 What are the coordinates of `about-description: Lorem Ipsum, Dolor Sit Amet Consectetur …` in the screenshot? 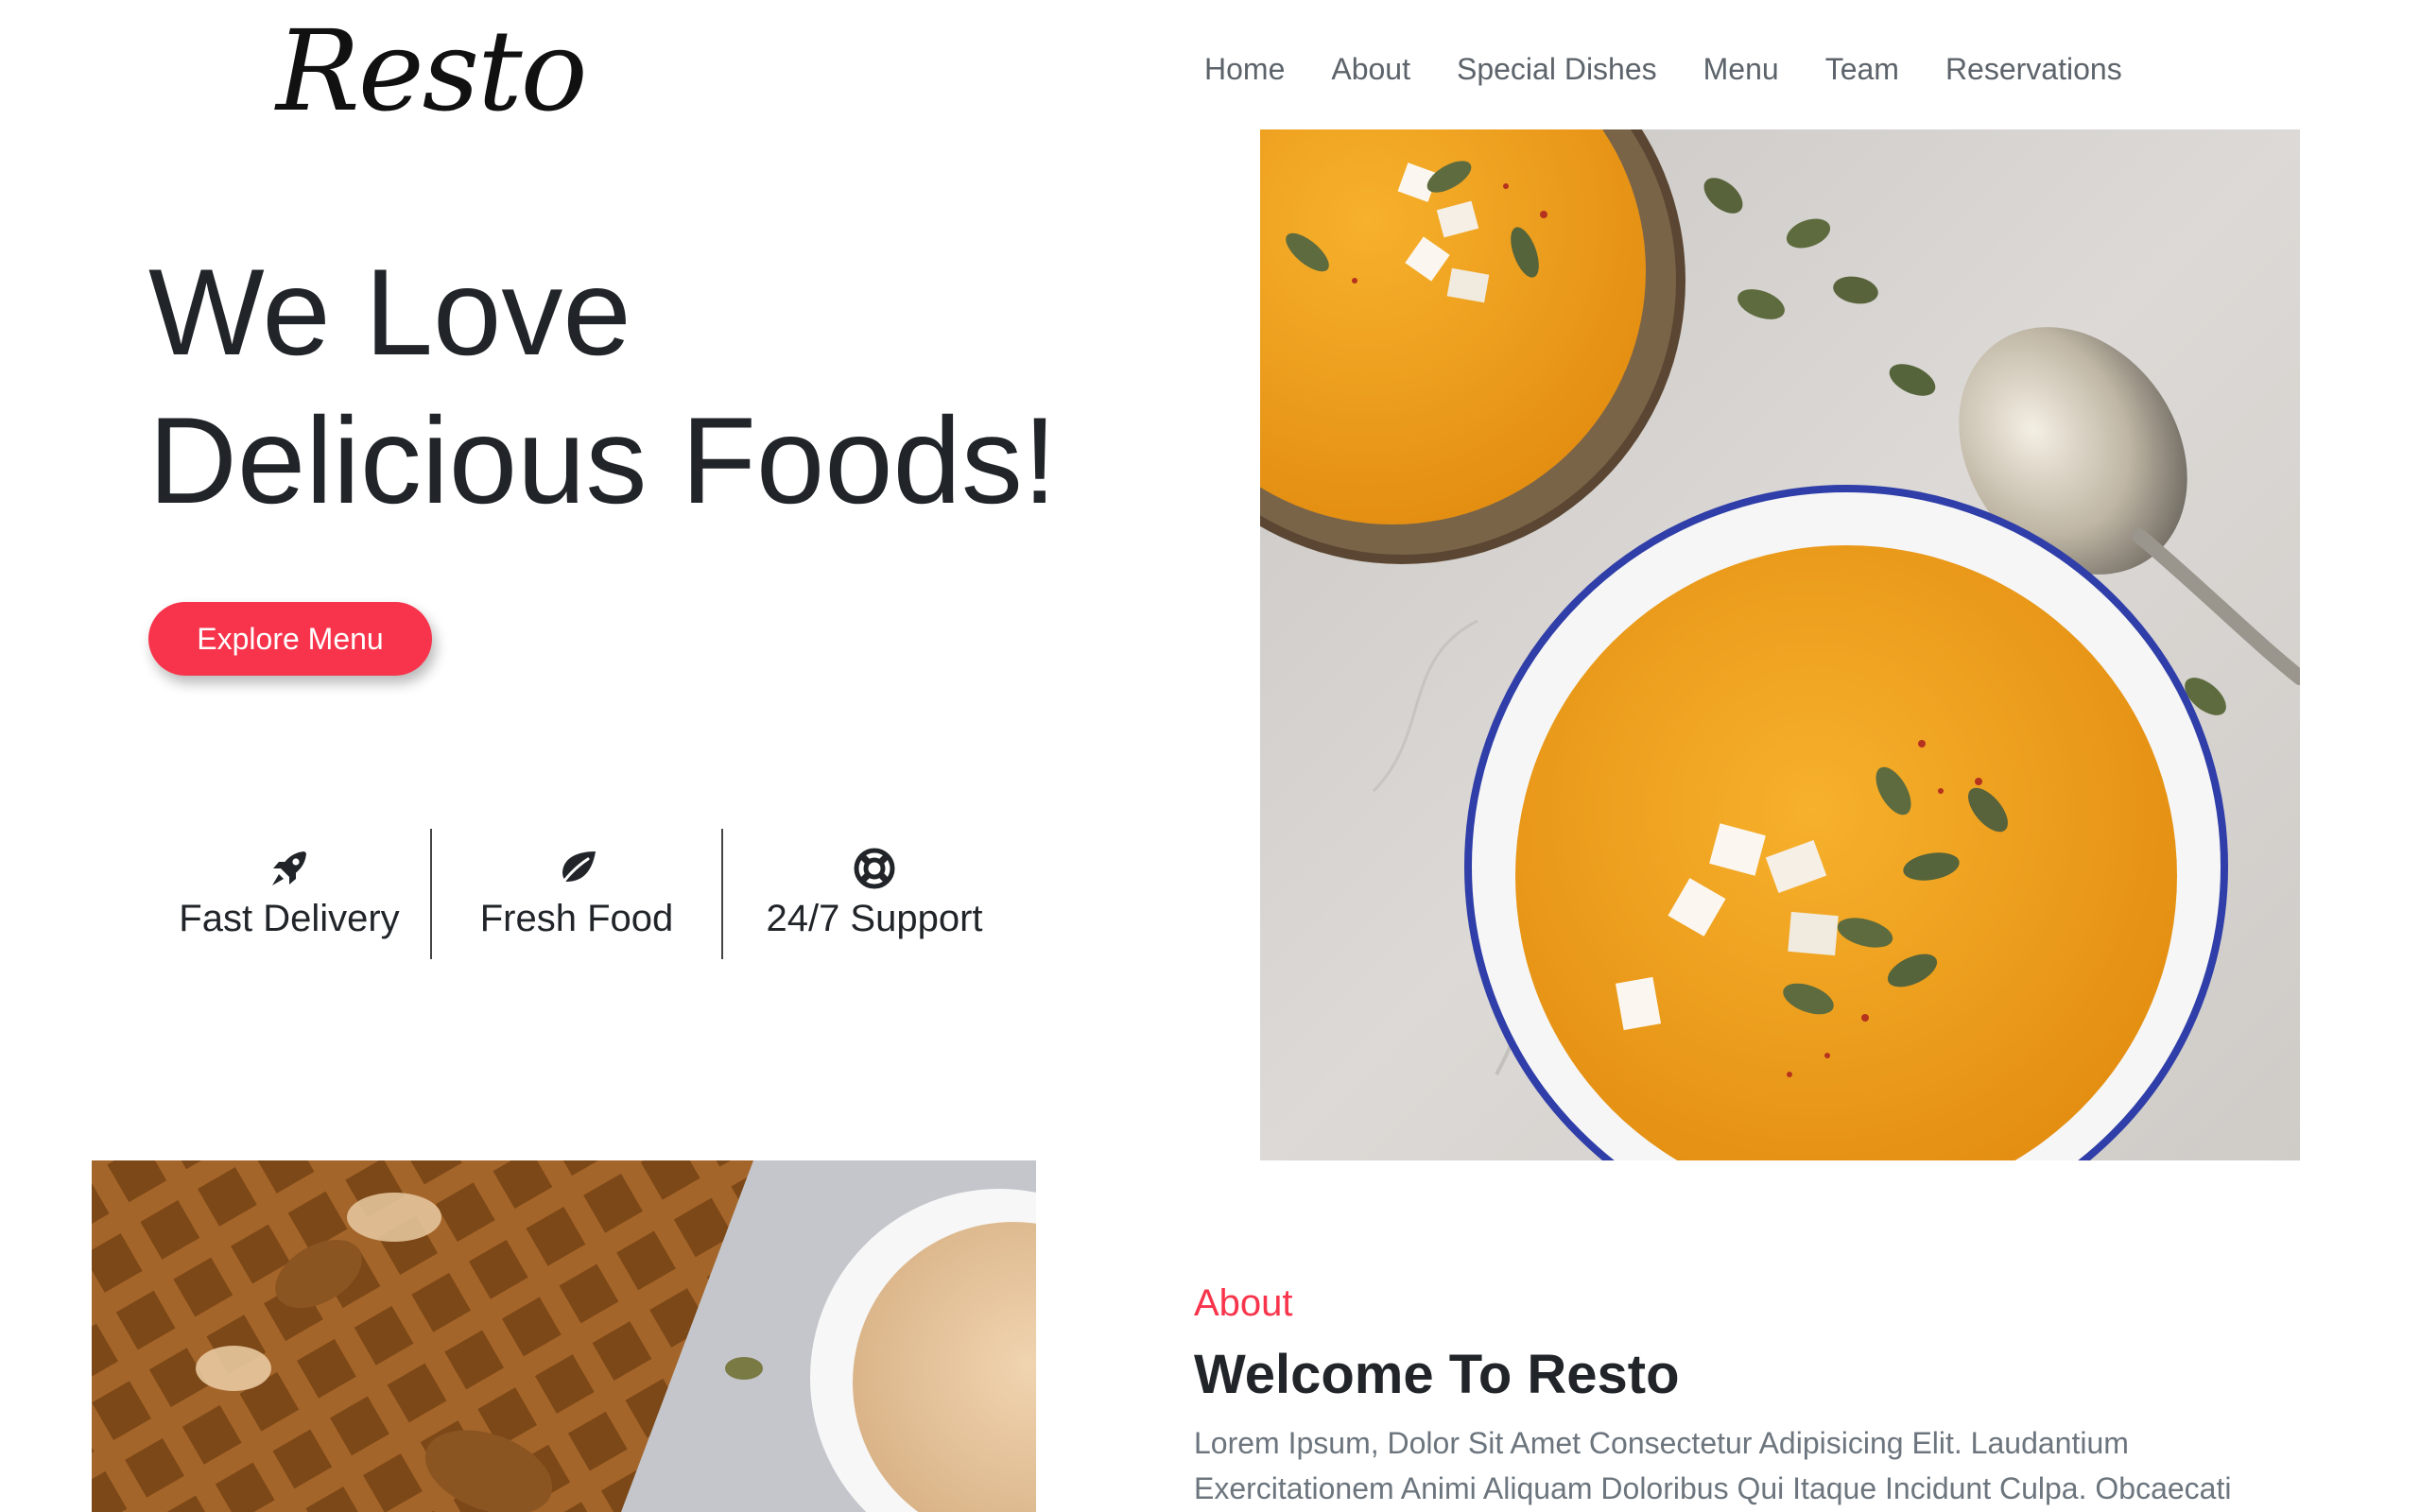 It's located at (1713, 1465).